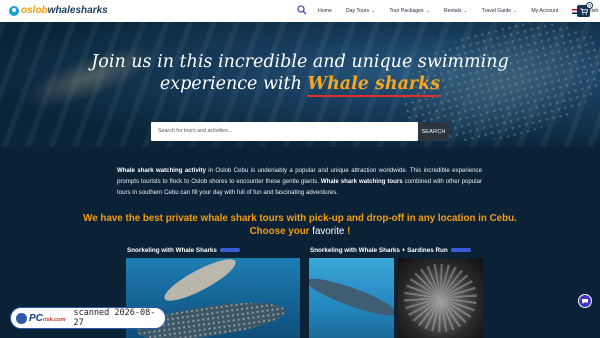 This screenshot has height=338, width=600. Describe the element at coordinates (360, 11) in the screenshot. I see `nav-day-tours: Day Tours ⌄` at that location.